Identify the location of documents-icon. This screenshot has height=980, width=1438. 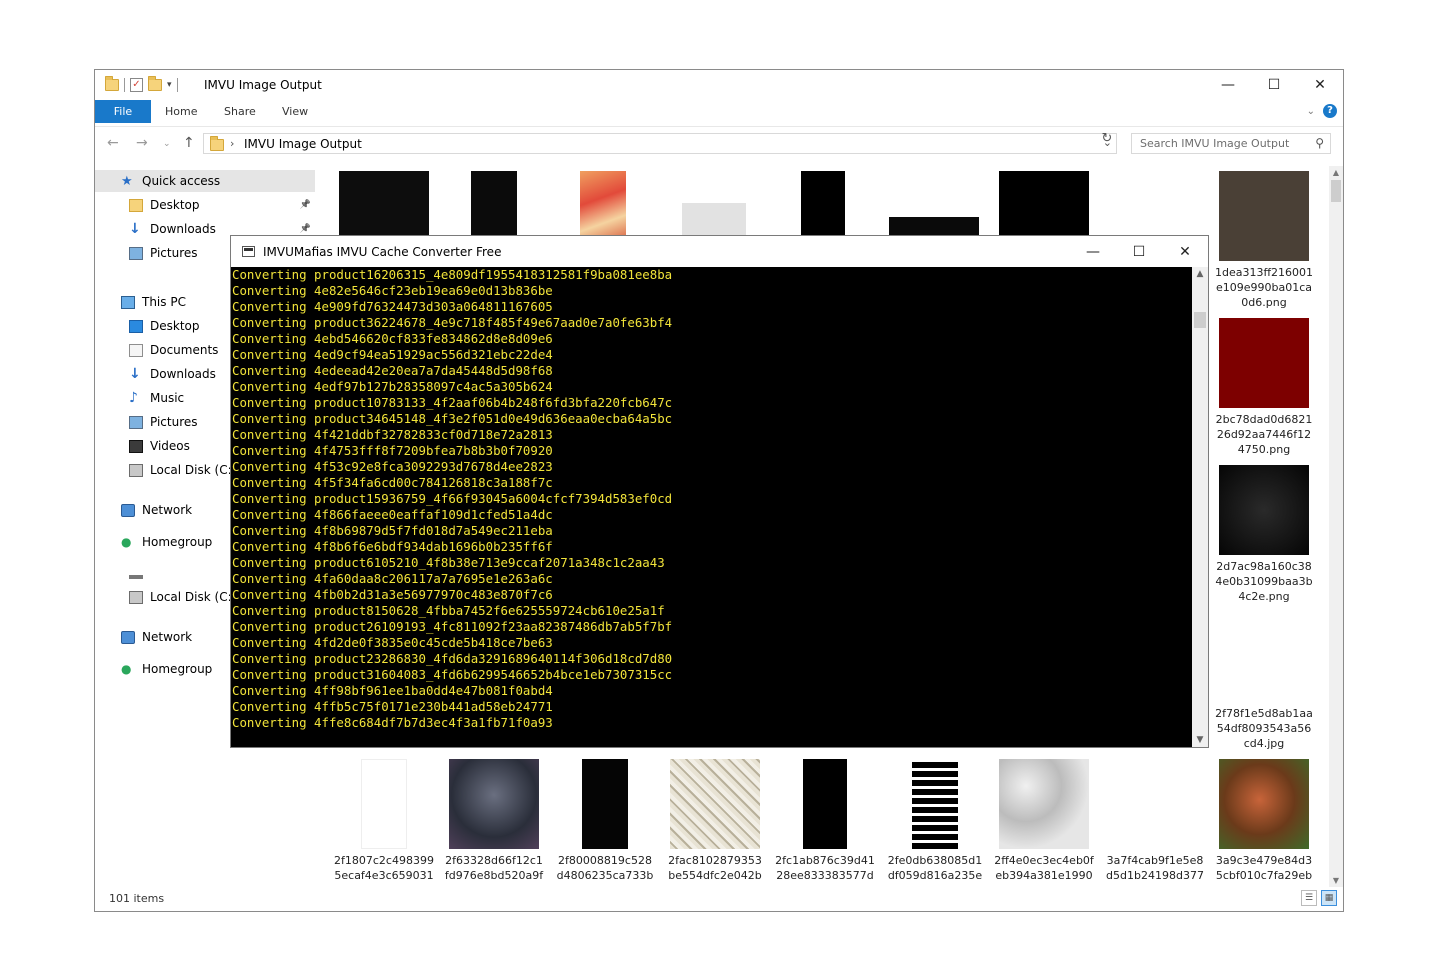
(136, 350).